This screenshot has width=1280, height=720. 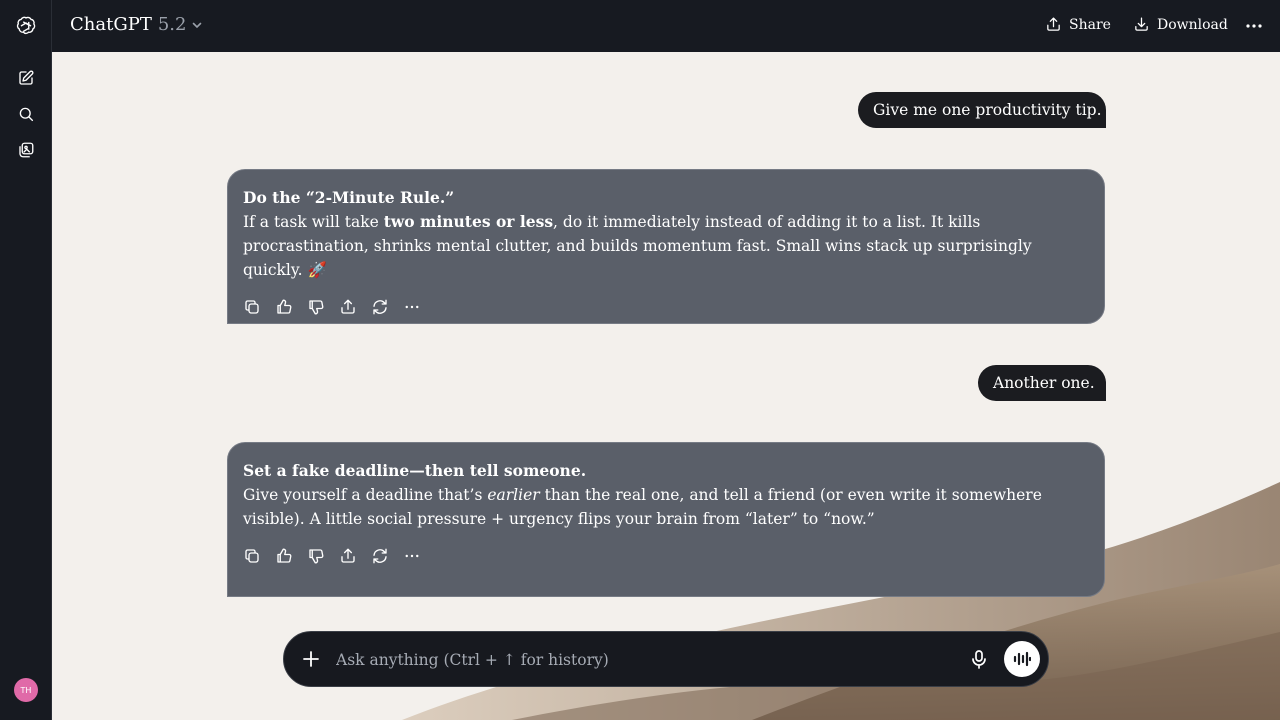 I want to click on voice-waveform-icon, so click(x=1022, y=659).